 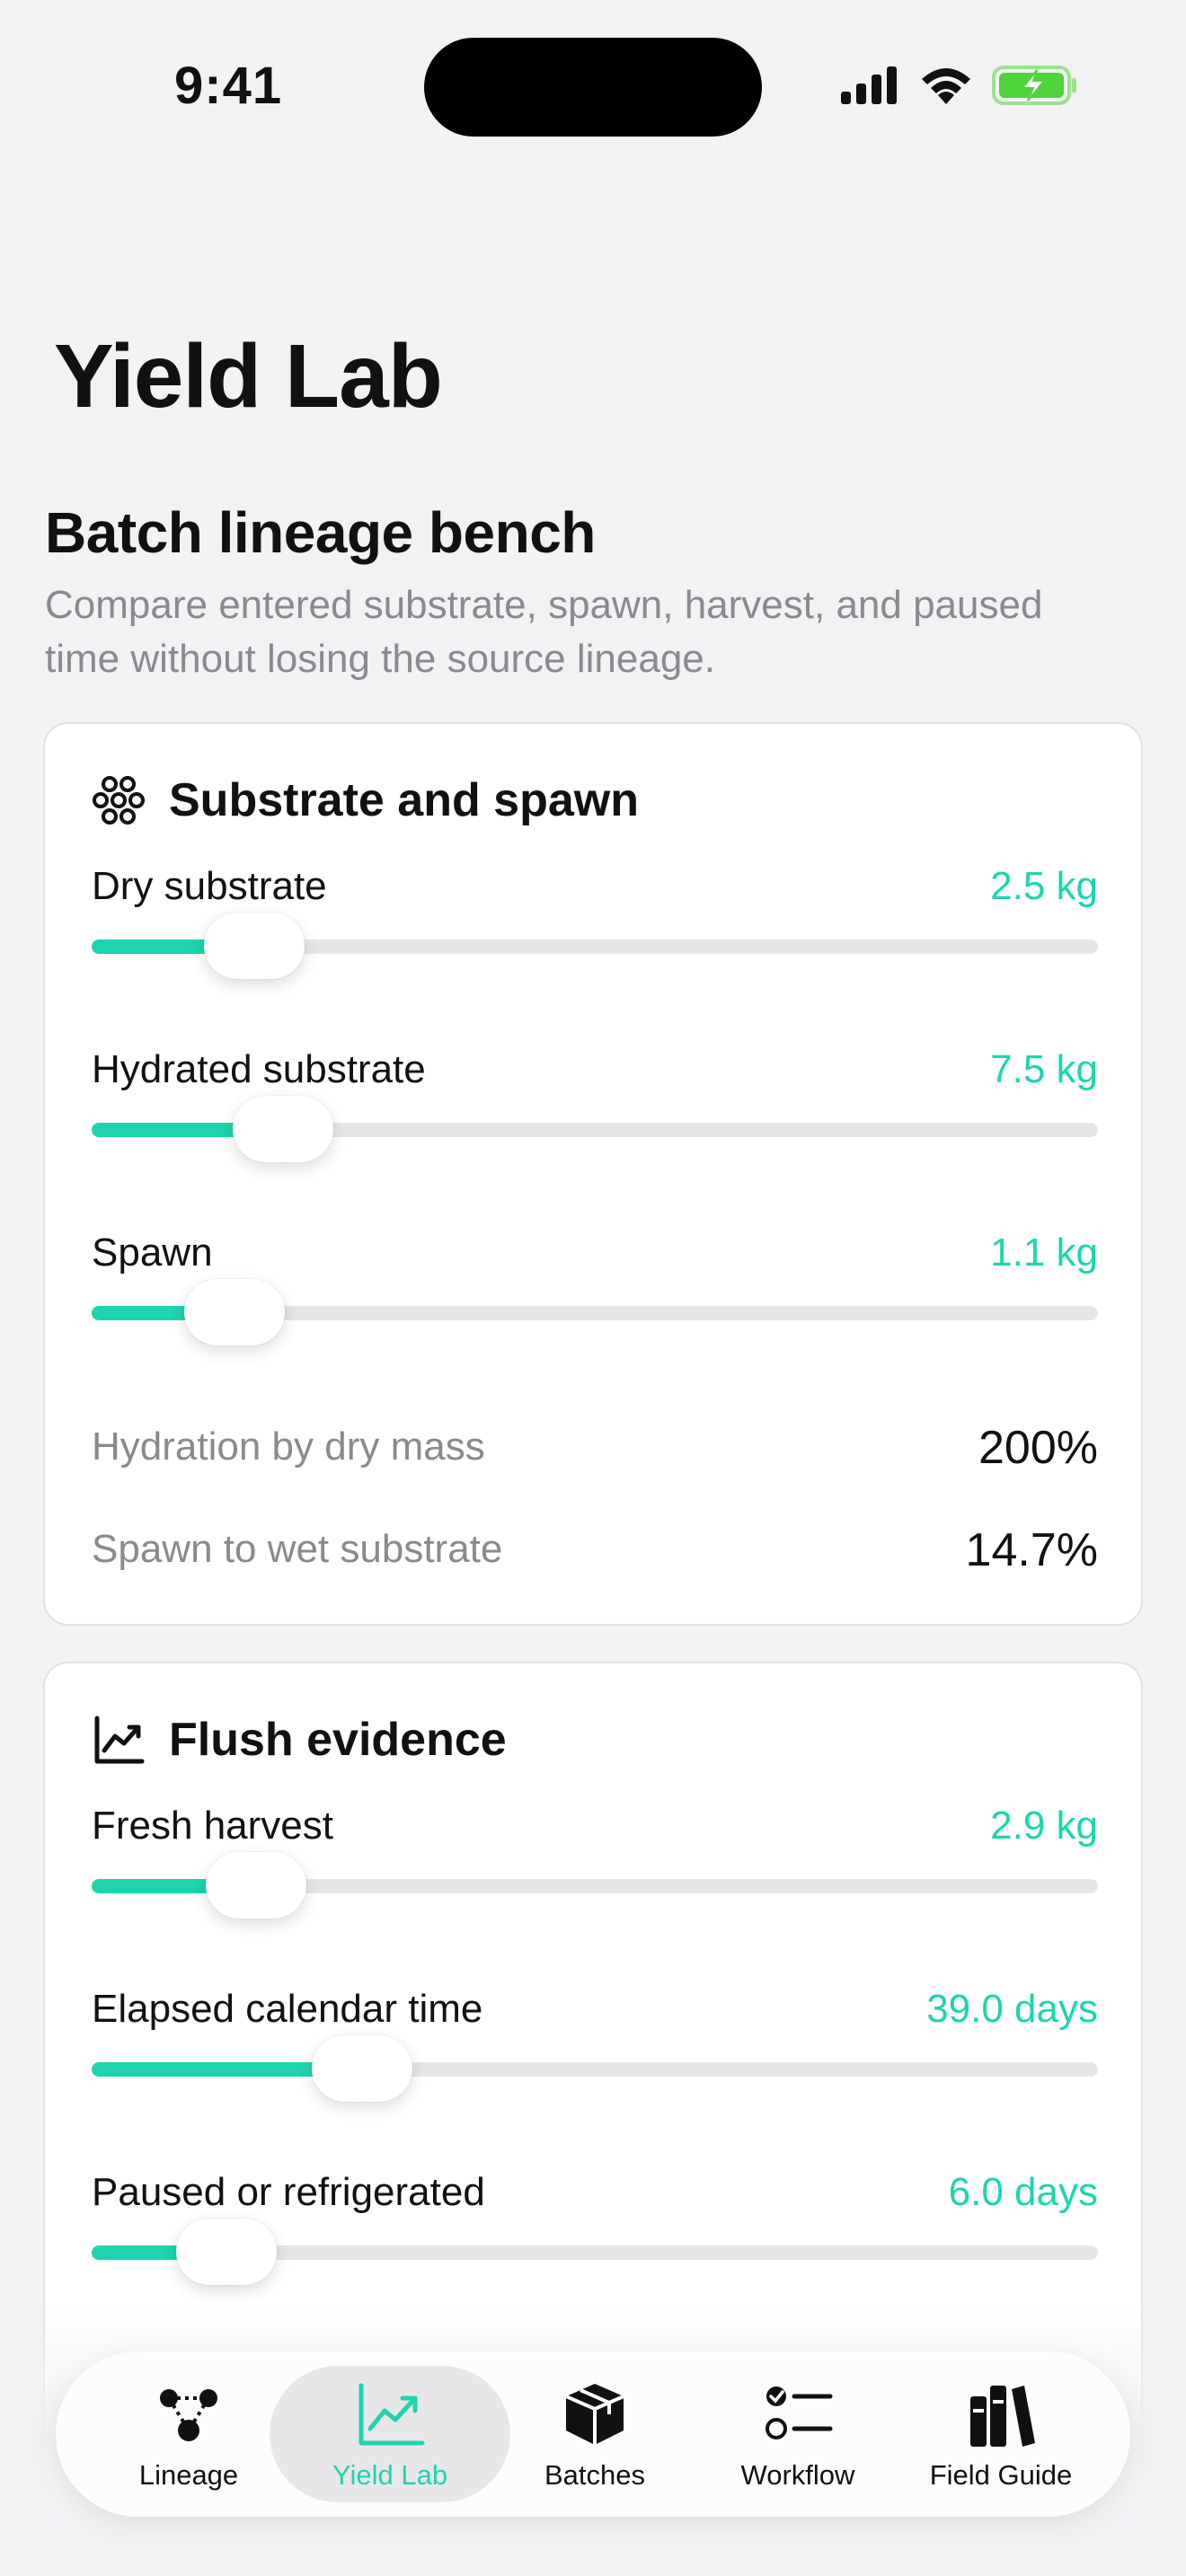 I want to click on stat-label: Spawn to wet substrate, so click(x=297, y=1549).